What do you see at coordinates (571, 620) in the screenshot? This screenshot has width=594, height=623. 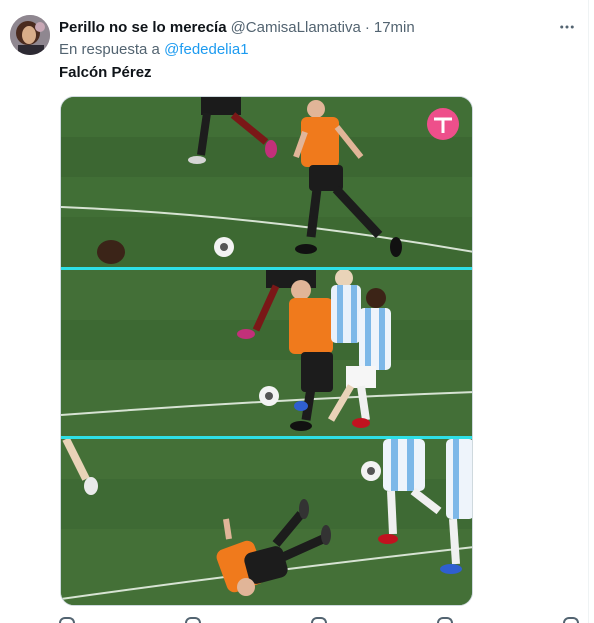 I see `share-icon` at bounding box center [571, 620].